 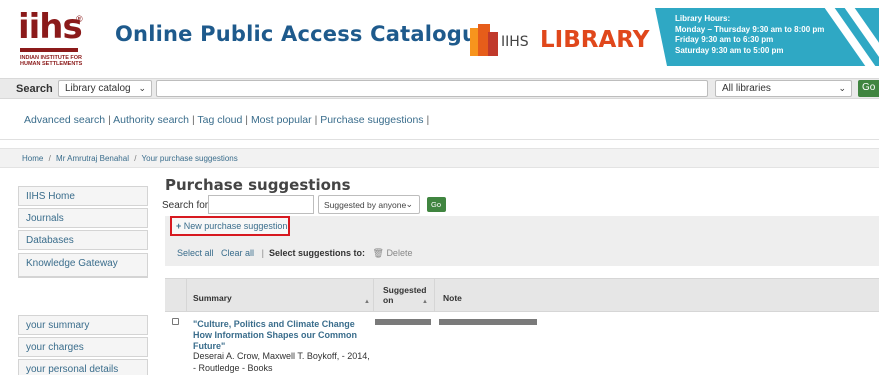 I want to click on suggested-by-select-value: Suggested by anyone, so click(x=365, y=205).